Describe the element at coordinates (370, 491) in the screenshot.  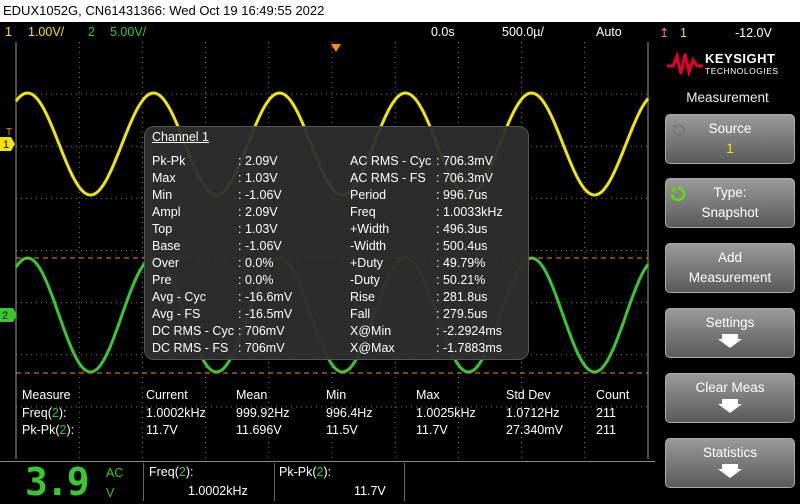
I see `bottom-meas2-value: 11.7V` at that location.